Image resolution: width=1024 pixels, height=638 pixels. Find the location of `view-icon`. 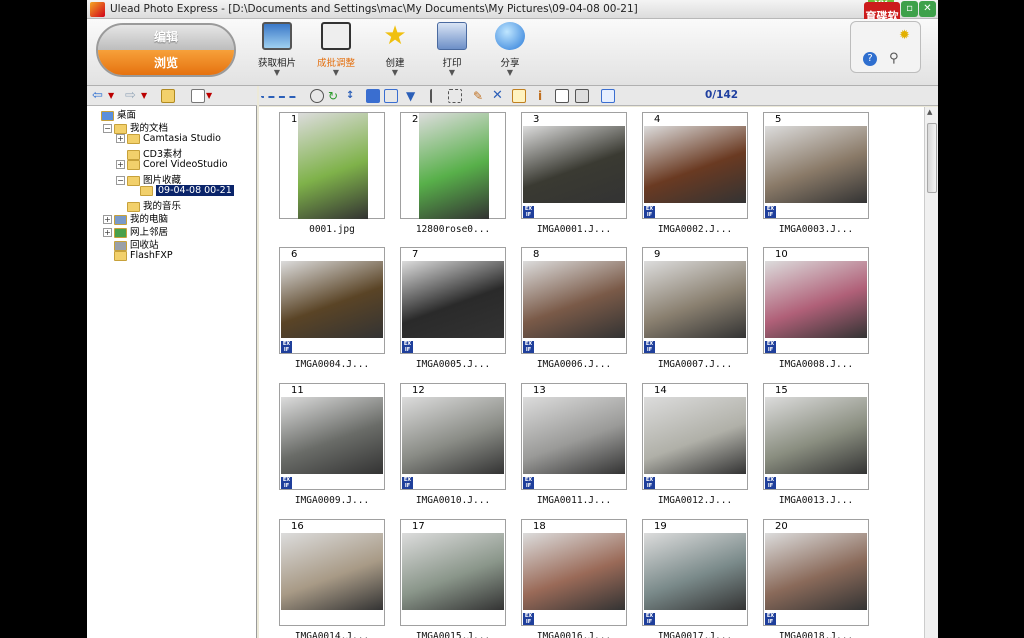

view-icon is located at coordinates (198, 96).